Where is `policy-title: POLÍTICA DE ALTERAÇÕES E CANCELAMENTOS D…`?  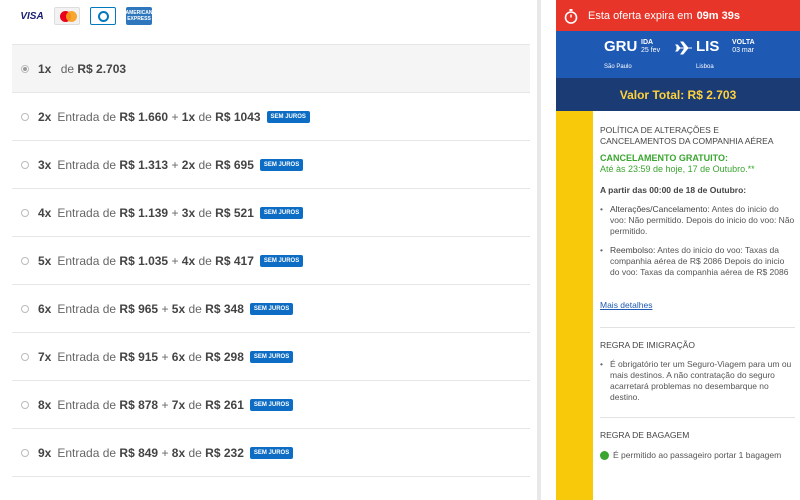 policy-title: POLÍTICA DE ALTERAÇÕES E CANCELAMENTOS D… is located at coordinates (687, 135).